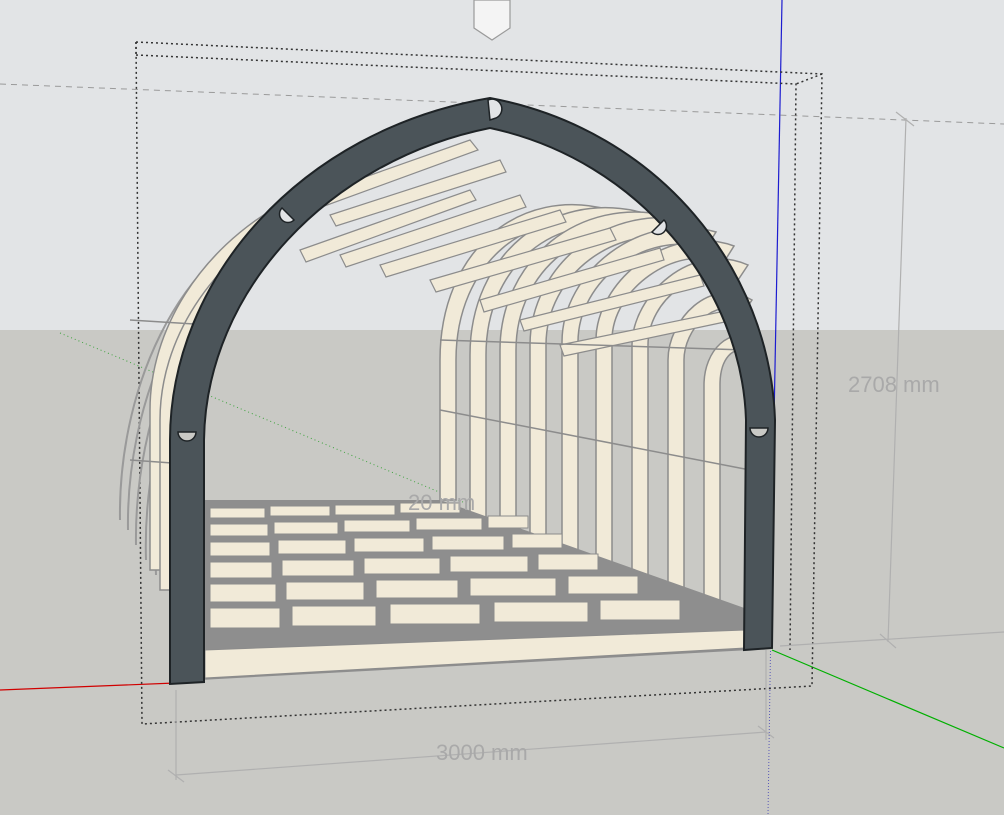  What do you see at coordinates (441, 502) in the screenshot?
I see `hidden-dimension-label: 20 mm` at bounding box center [441, 502].